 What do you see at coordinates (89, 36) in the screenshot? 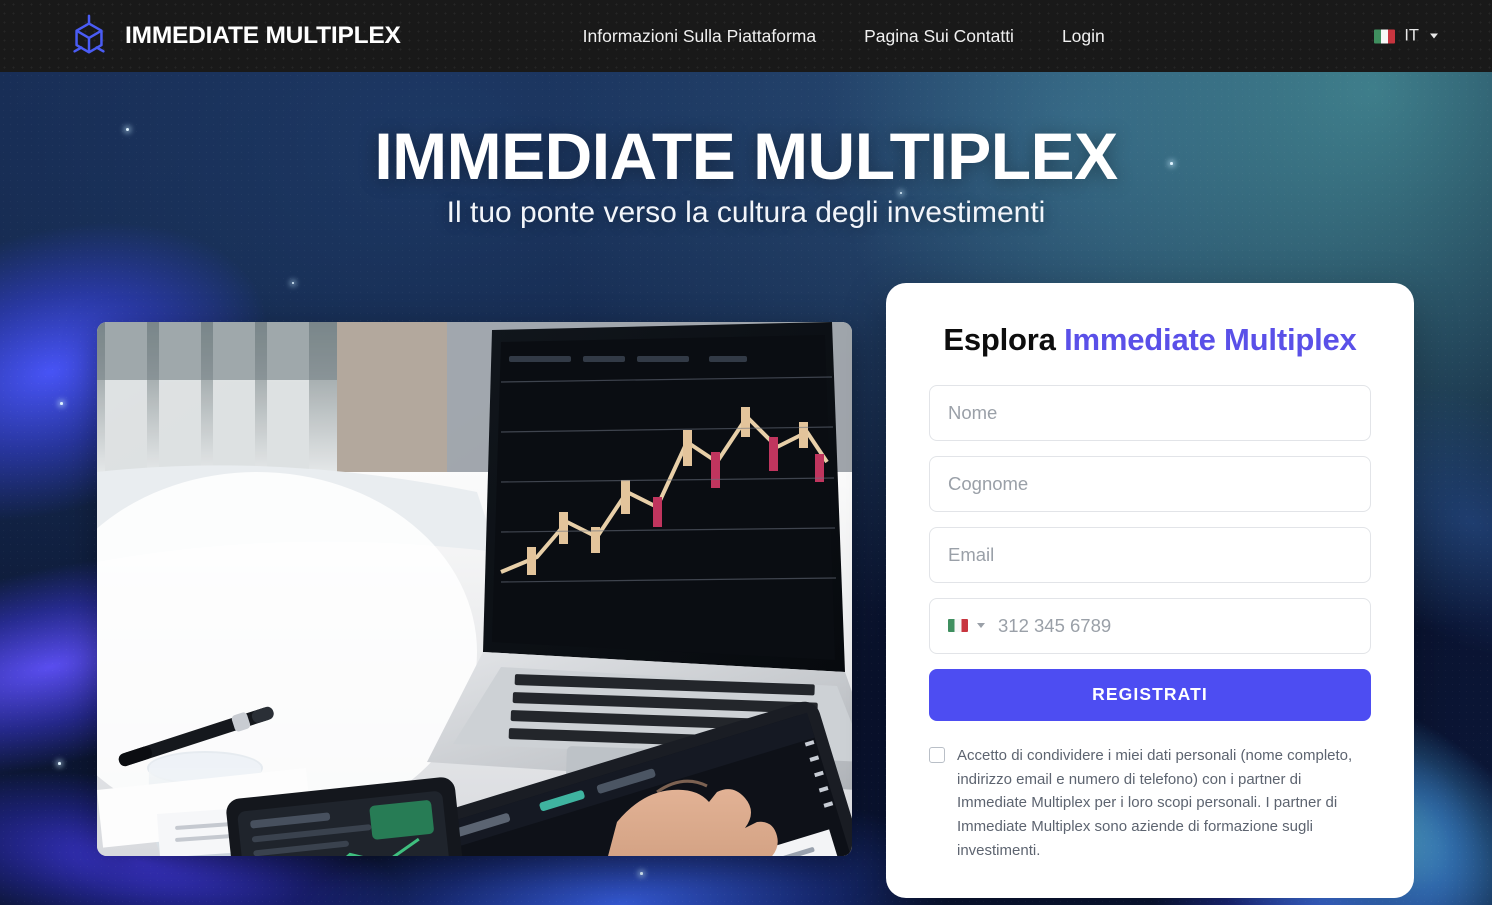
I see `cube-logo-icon` at bounding box center [89, 36].